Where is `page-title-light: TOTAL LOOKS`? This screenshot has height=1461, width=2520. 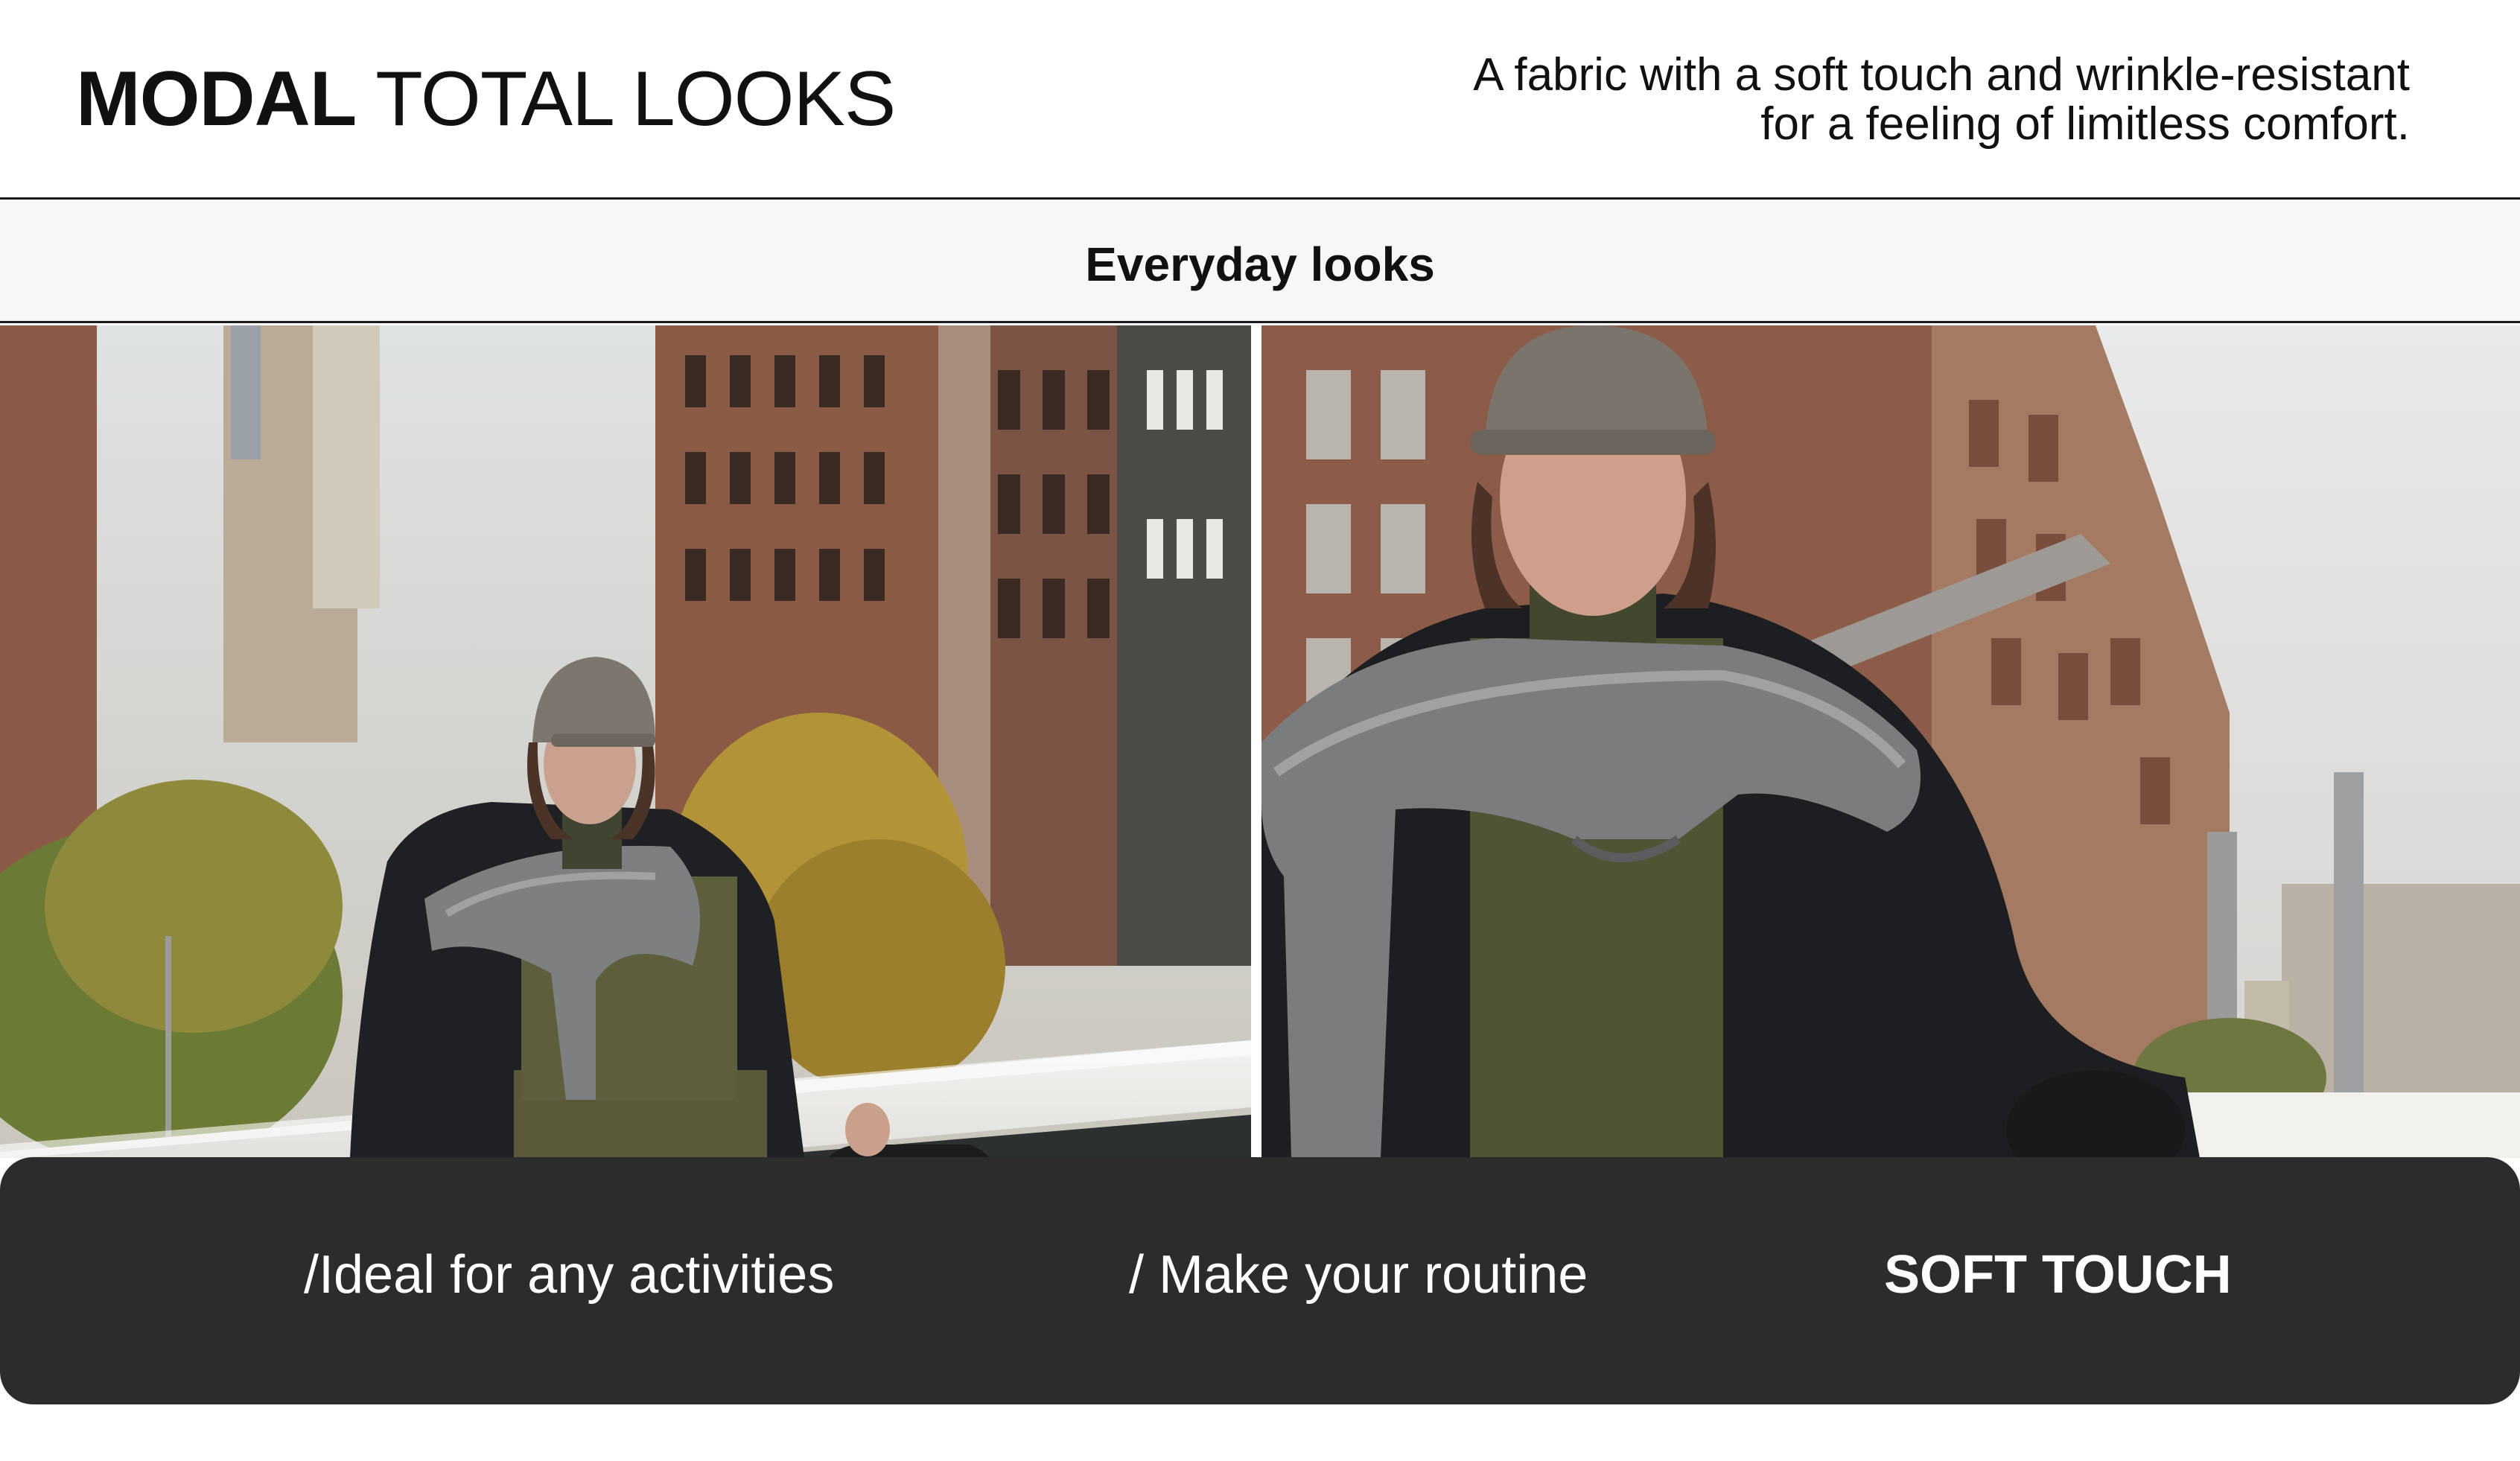 page-title-light: TOTAL LOOKS is located at coordinates (635, 99).